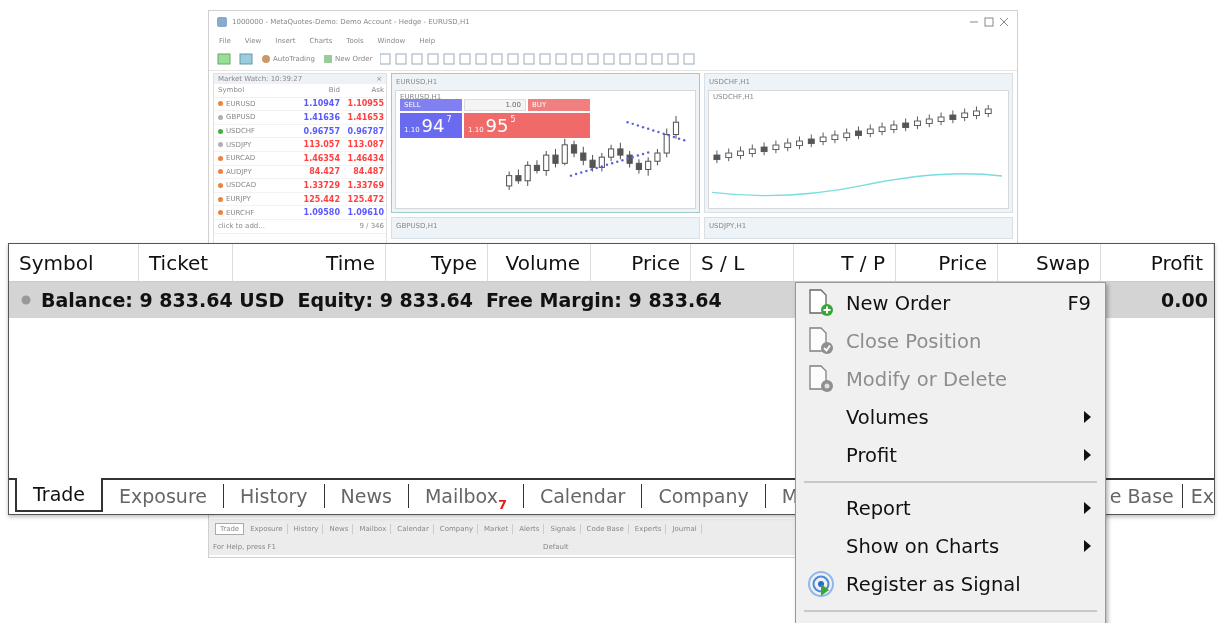  I want to click on tab: History, so click(274, 496).